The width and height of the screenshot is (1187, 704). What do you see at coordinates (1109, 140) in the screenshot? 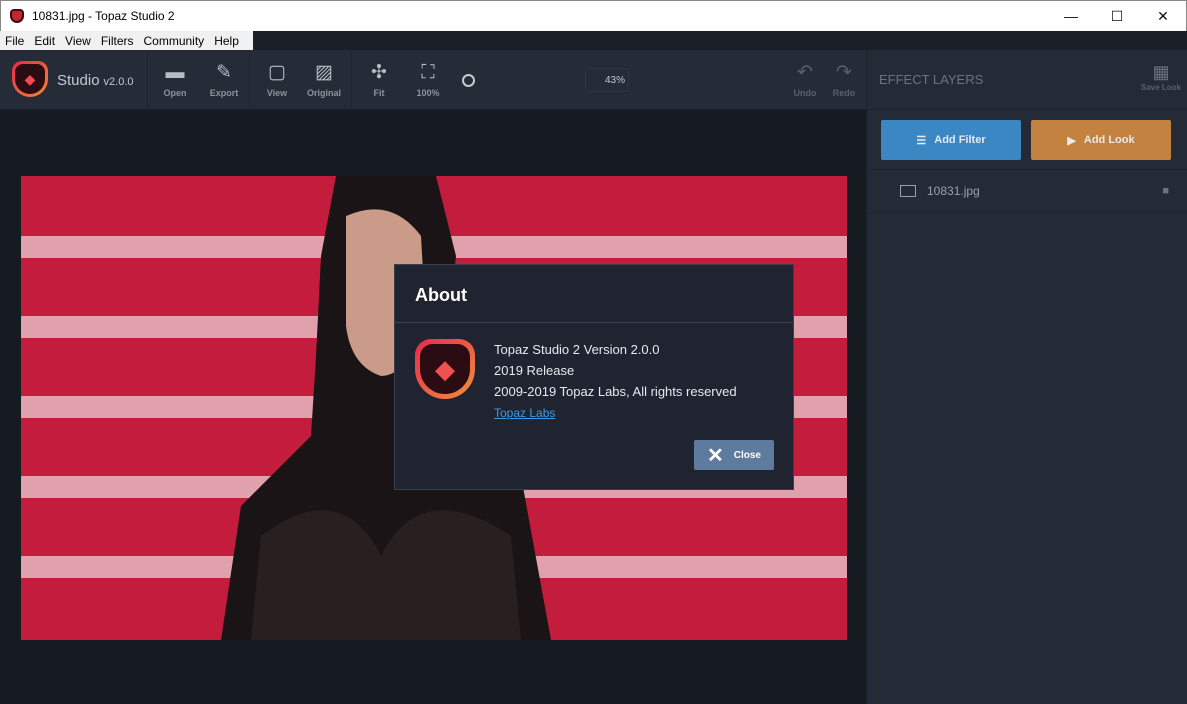
I see `add-look-label: Add Look` at bounding box center [1109, 140].